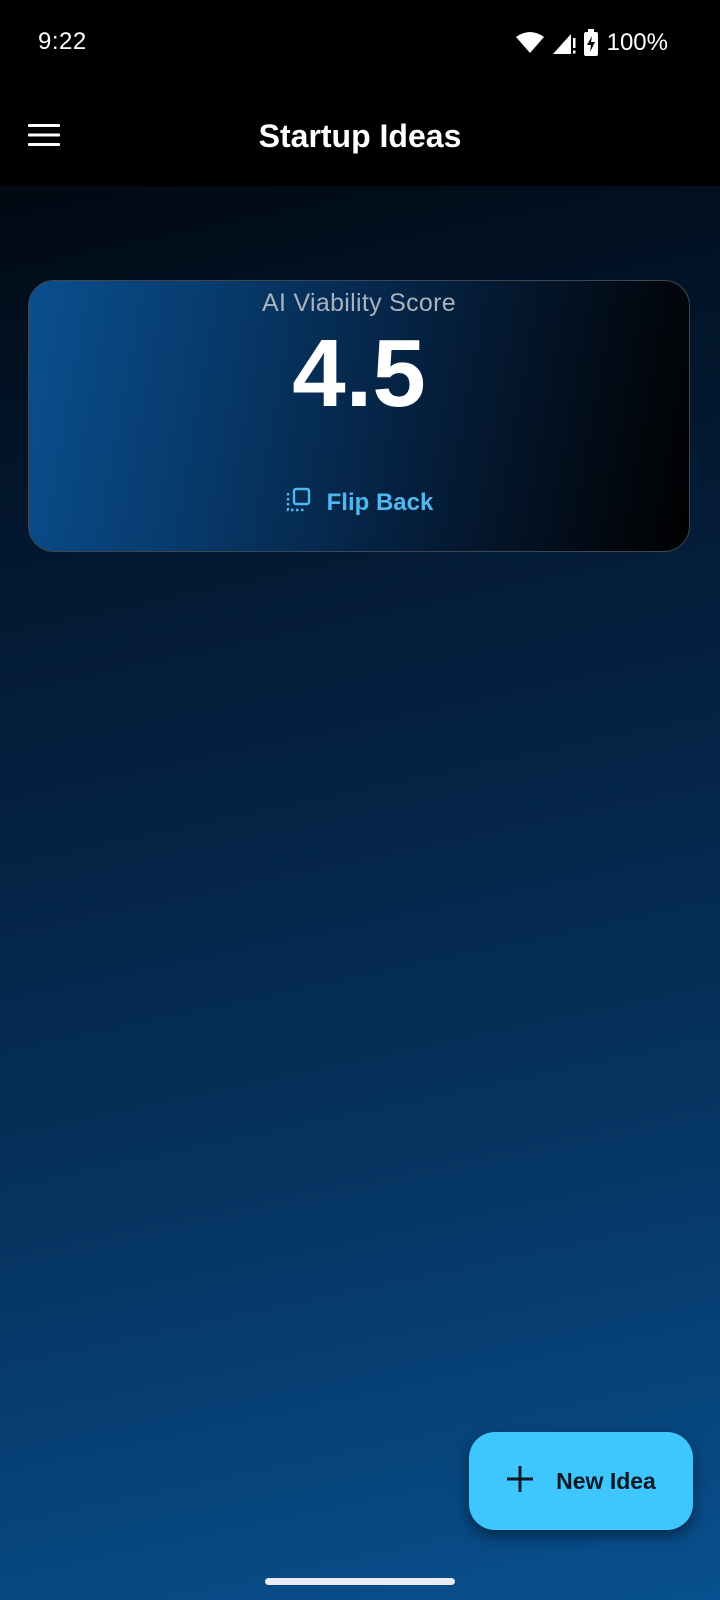 The image size is (720, 1600). I want to click on status-icons: 100%, so click(591, 43).